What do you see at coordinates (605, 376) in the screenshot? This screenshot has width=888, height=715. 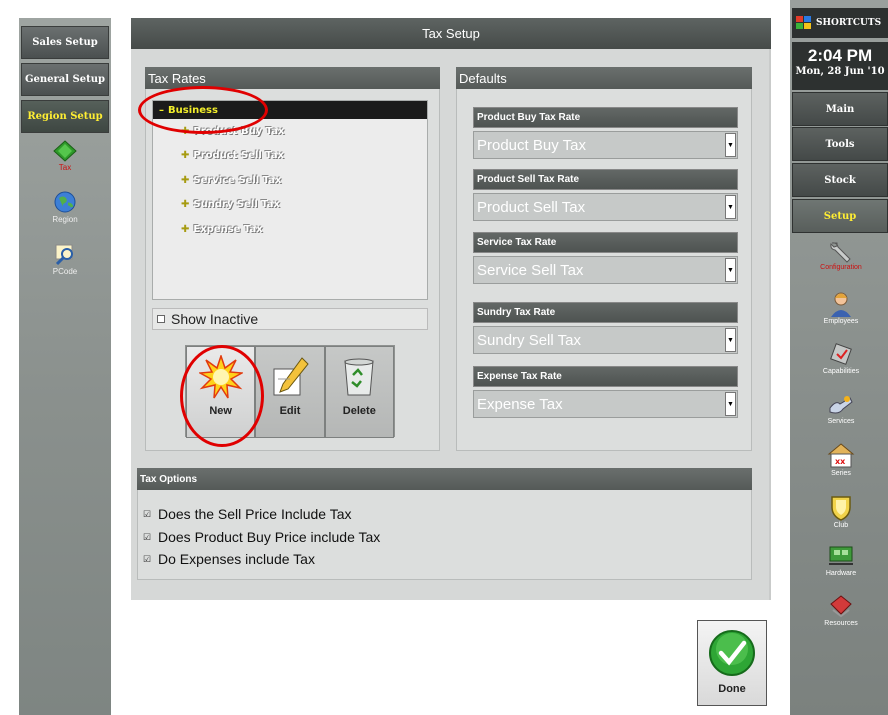 I see `expense-tax-rate-label: Expense Tax Rate` at bounding box center [605, 376].